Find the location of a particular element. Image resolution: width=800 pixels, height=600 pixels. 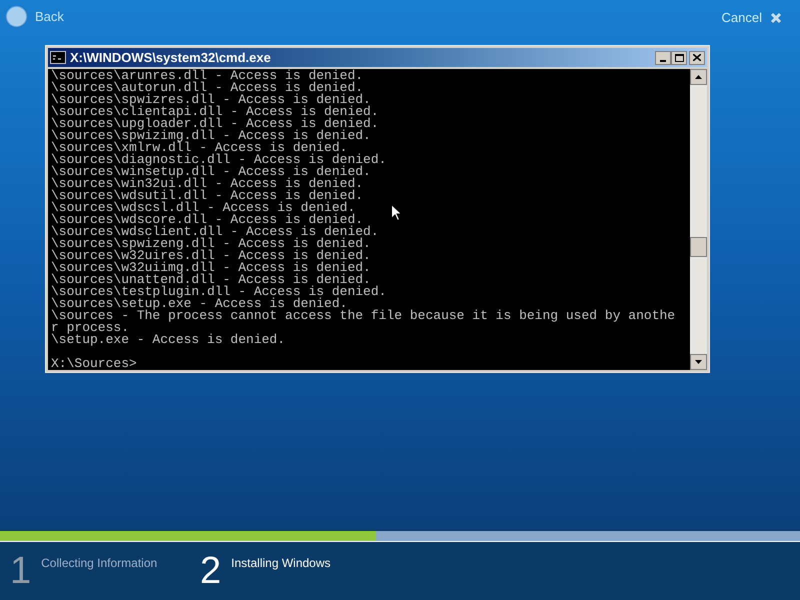

window-title: X:\WINDOWS\system32\cmd.exe is located at coordinates (170, 57).